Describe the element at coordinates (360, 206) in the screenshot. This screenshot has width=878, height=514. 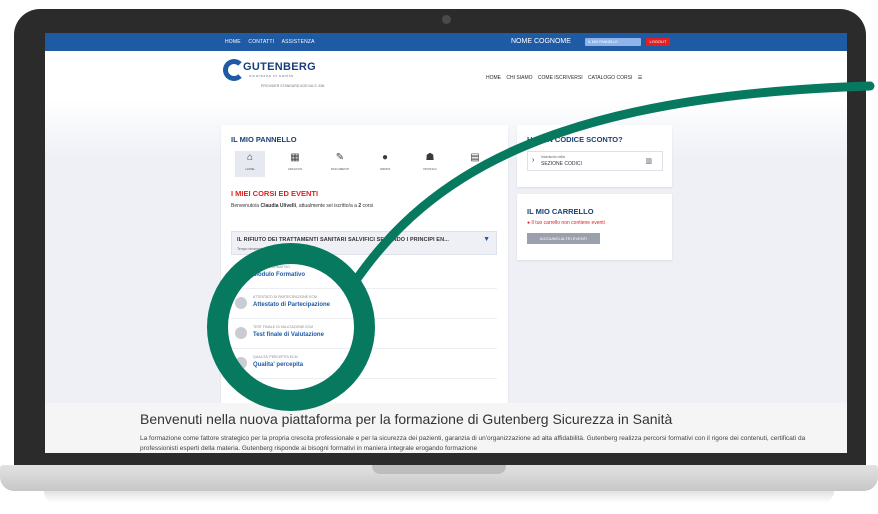
I see `welcome-count: 2` at that location.